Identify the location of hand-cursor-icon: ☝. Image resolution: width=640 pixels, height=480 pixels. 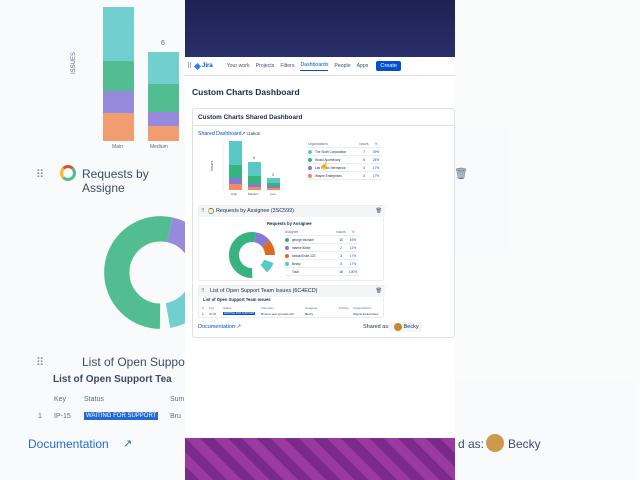
(324, 166).